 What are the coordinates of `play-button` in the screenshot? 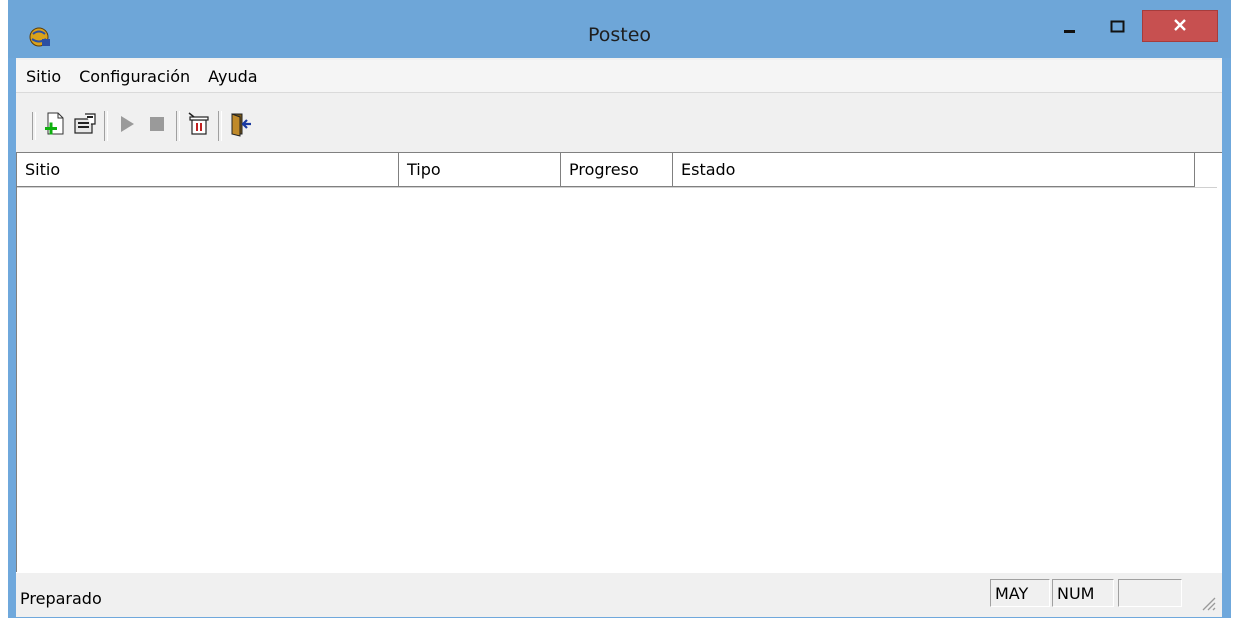 It's located at (127, 126).